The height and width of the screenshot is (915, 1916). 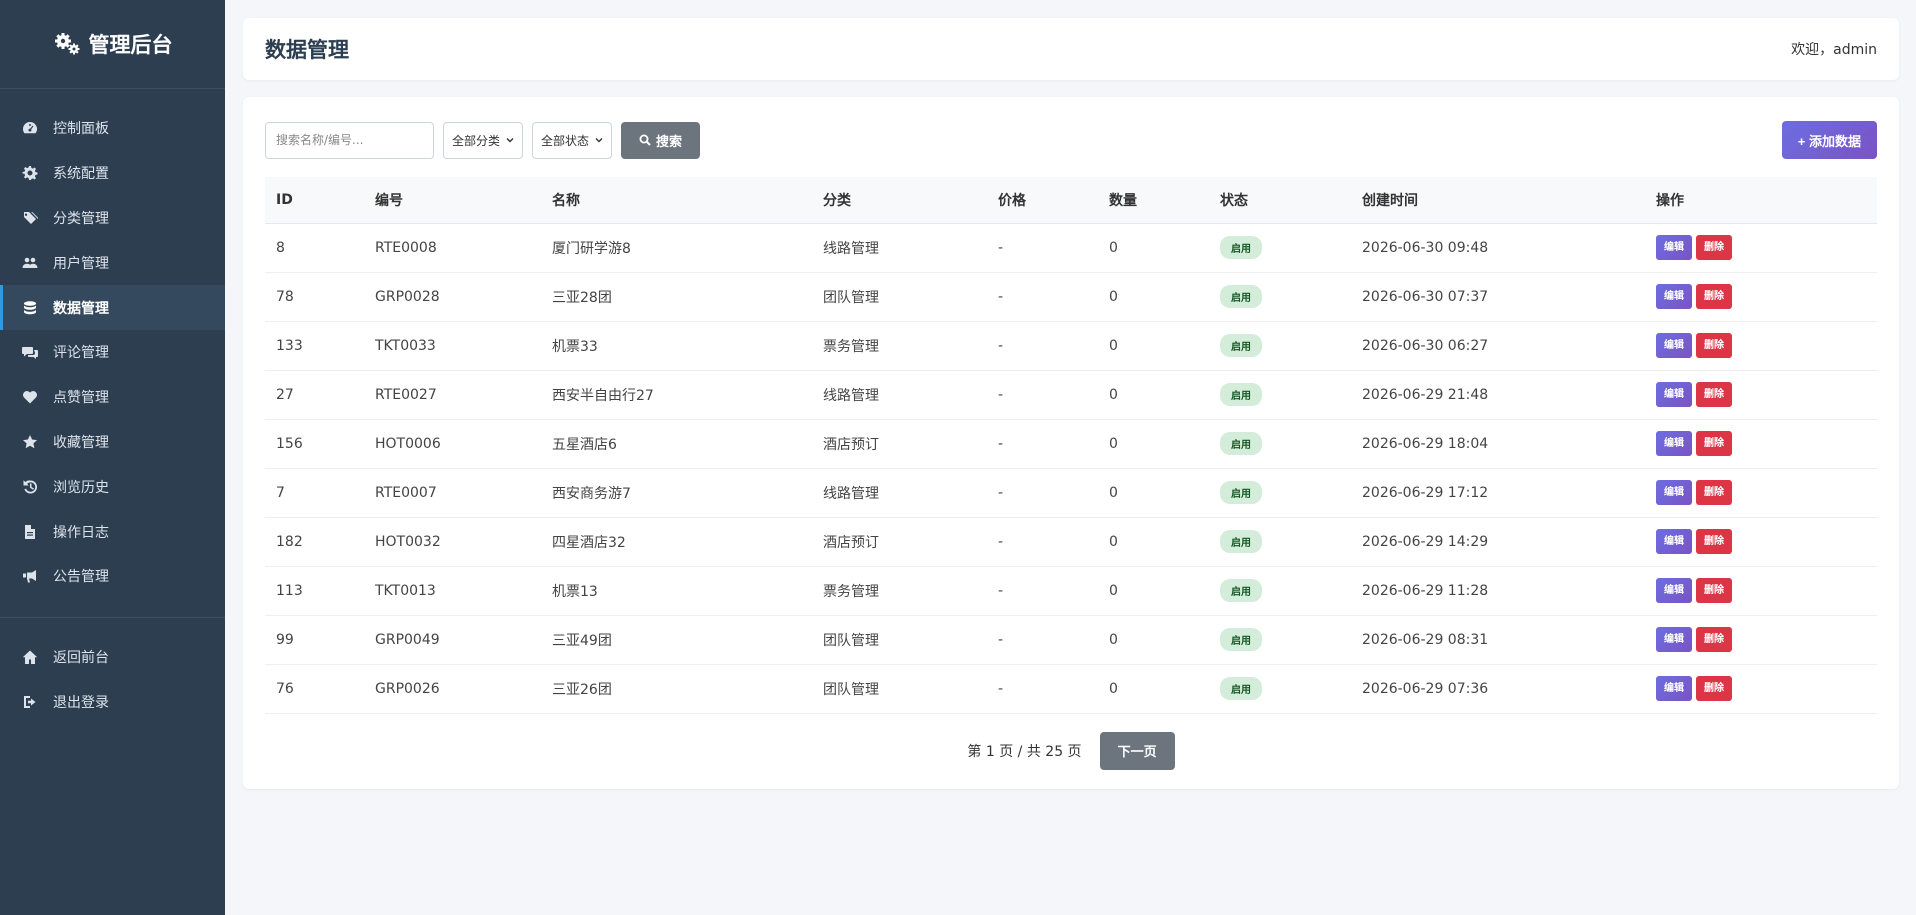 What do you see at coordinates (30, 173) in the screenshot?
I see `gear-icon` at bounding box center [30, 173].